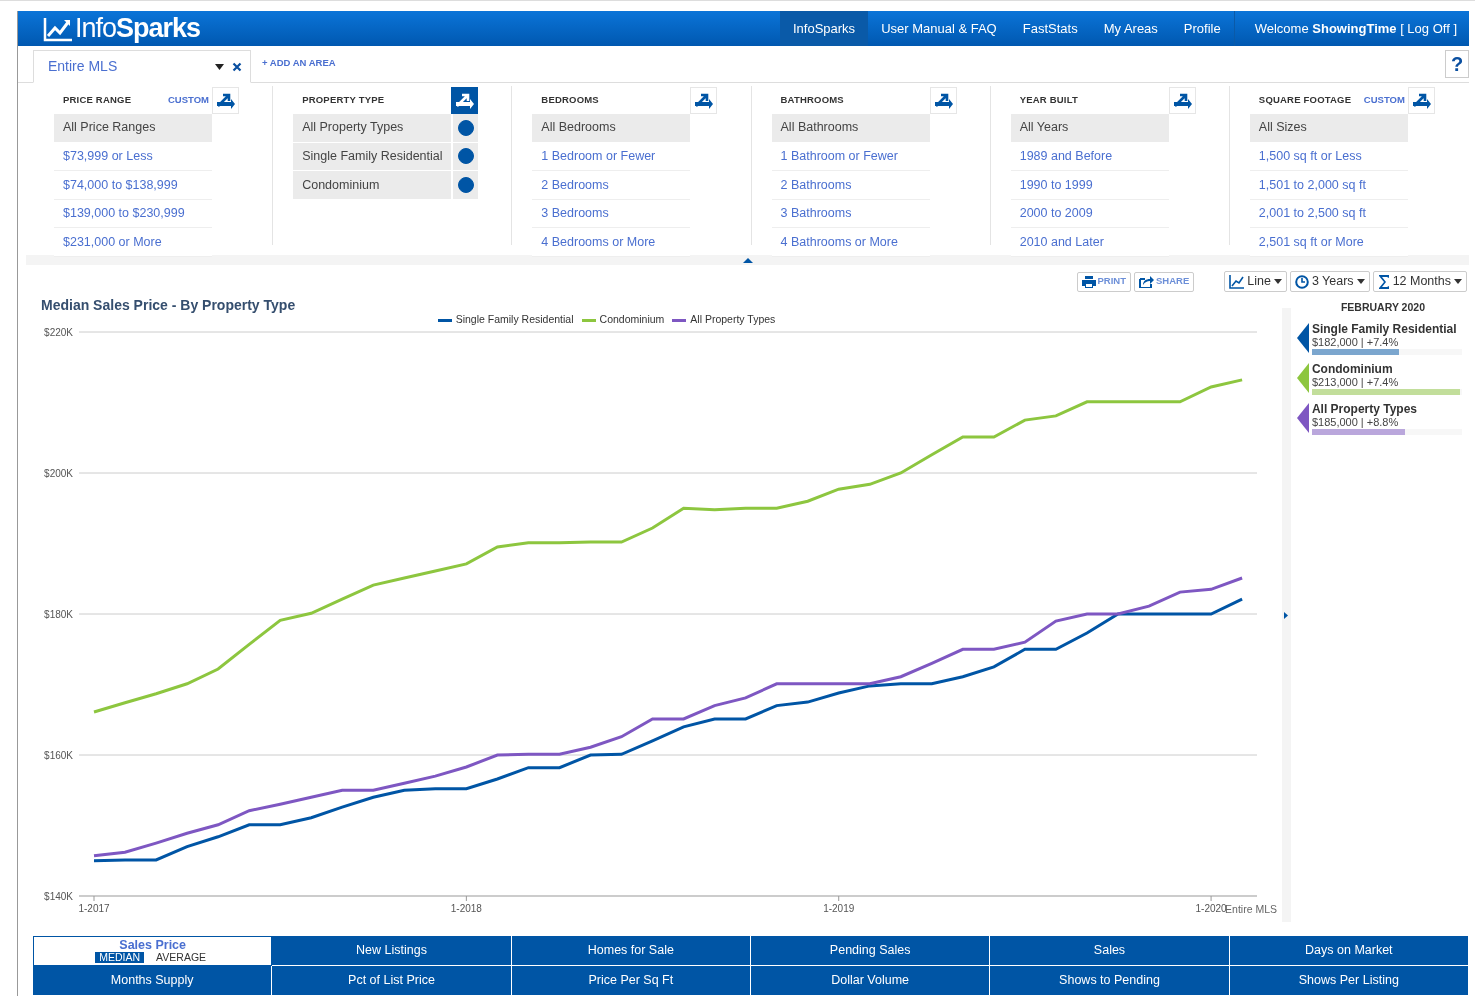 Image resolution: width=1475 pixels, height=1003 pixels. I want to click on area-tab: Entire MLS, so click(142, 66).